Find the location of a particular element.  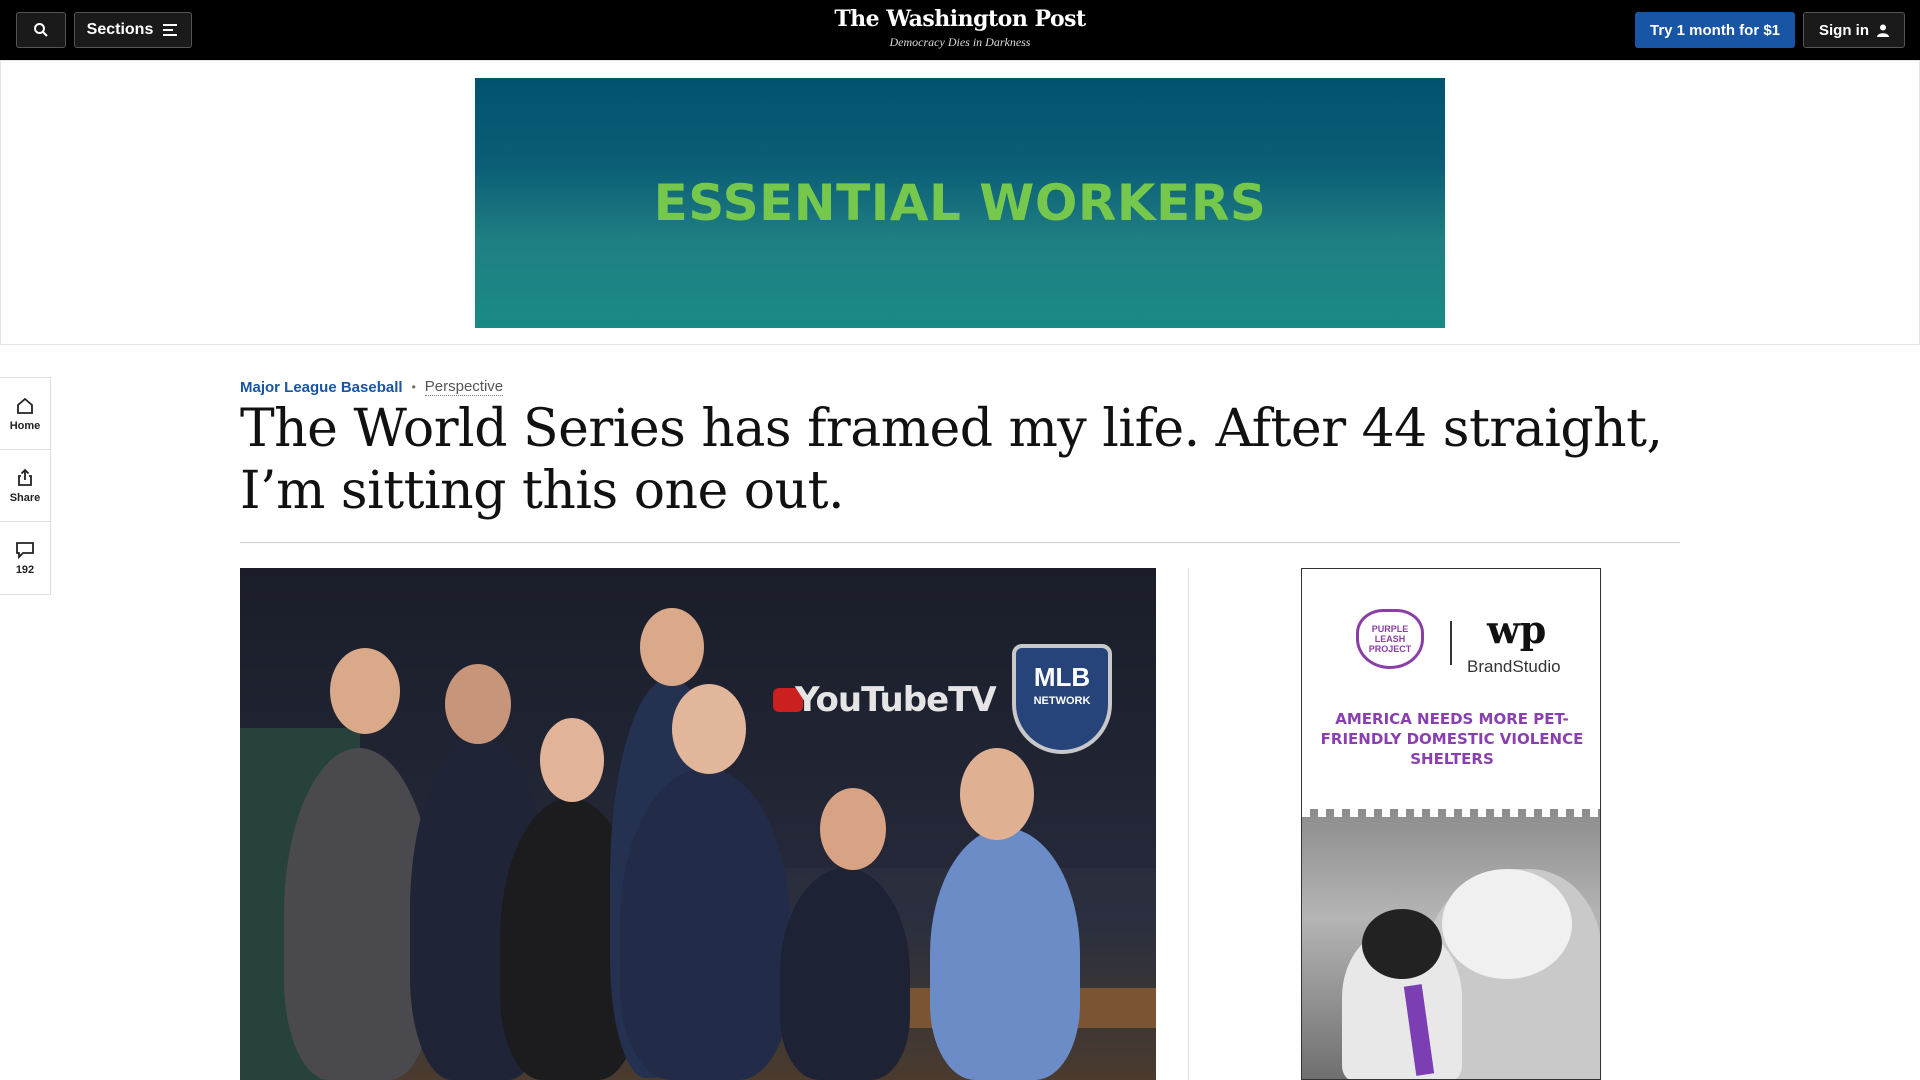

rail-comments-button: 192 is located at coordinates (25, 558).